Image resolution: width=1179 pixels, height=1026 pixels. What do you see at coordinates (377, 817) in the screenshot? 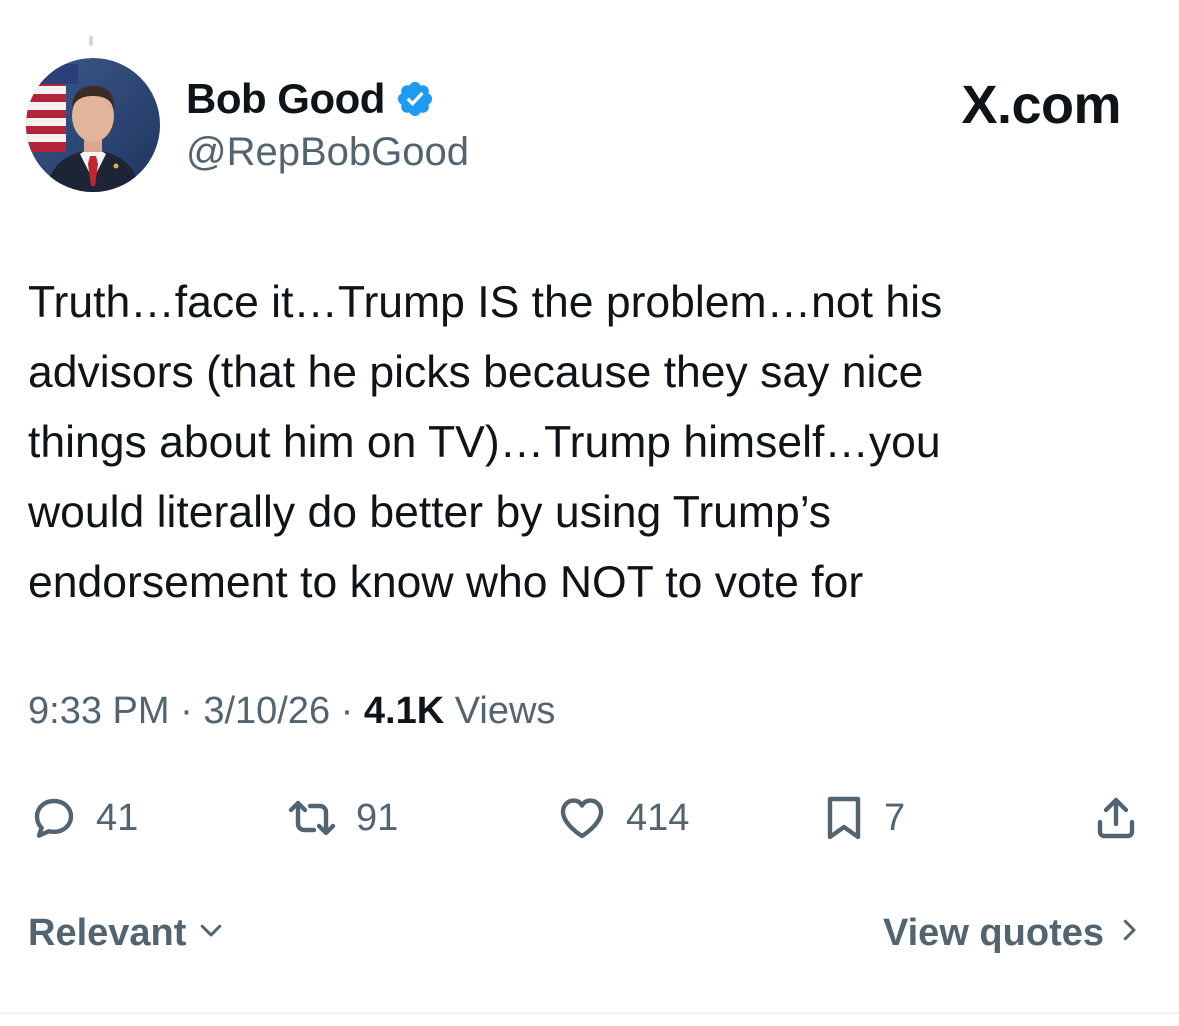
I see `repost-count: 91` at bounding box center [377, 817].